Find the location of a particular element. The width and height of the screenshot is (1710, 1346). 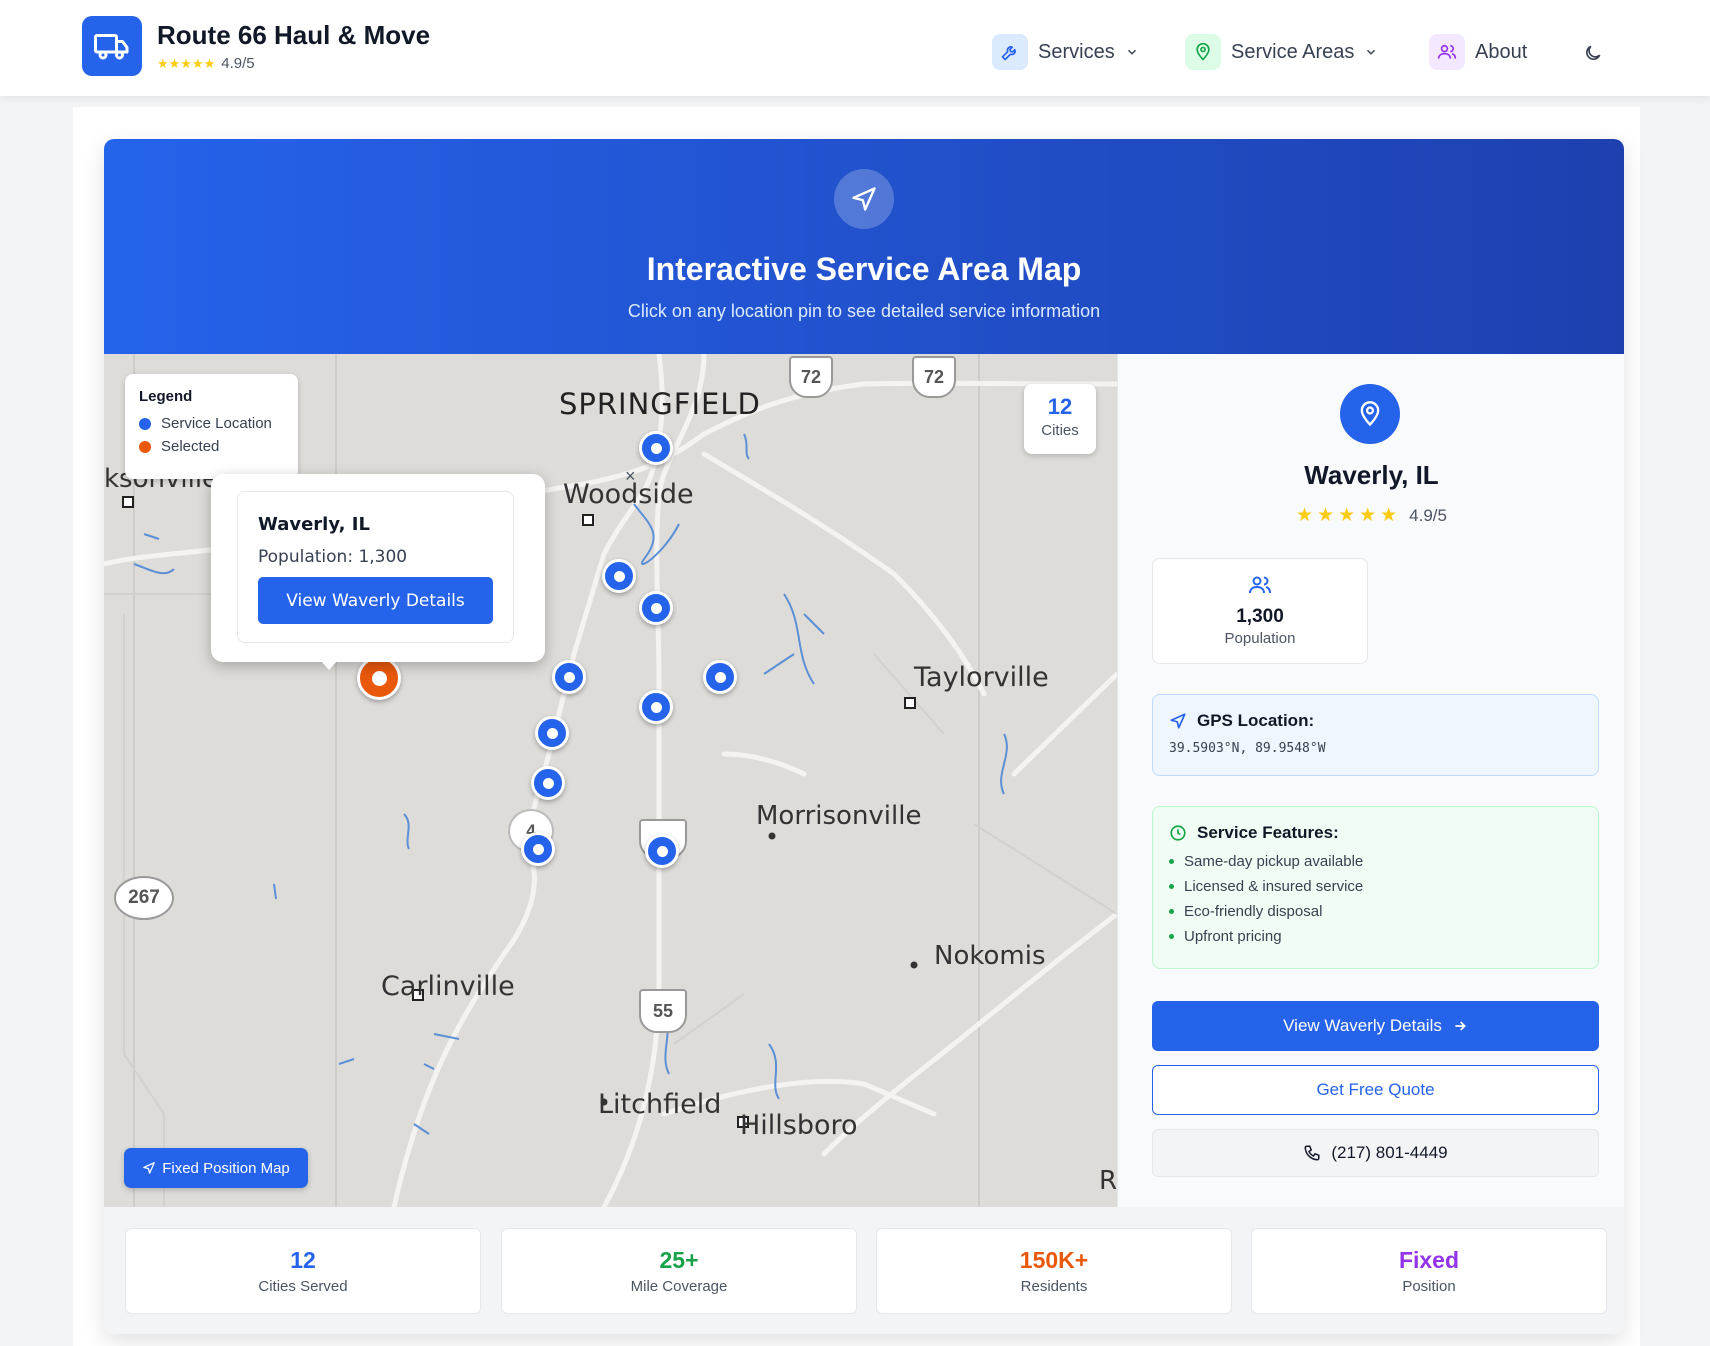

nav-about: About is located at coordinates (1478, 52).